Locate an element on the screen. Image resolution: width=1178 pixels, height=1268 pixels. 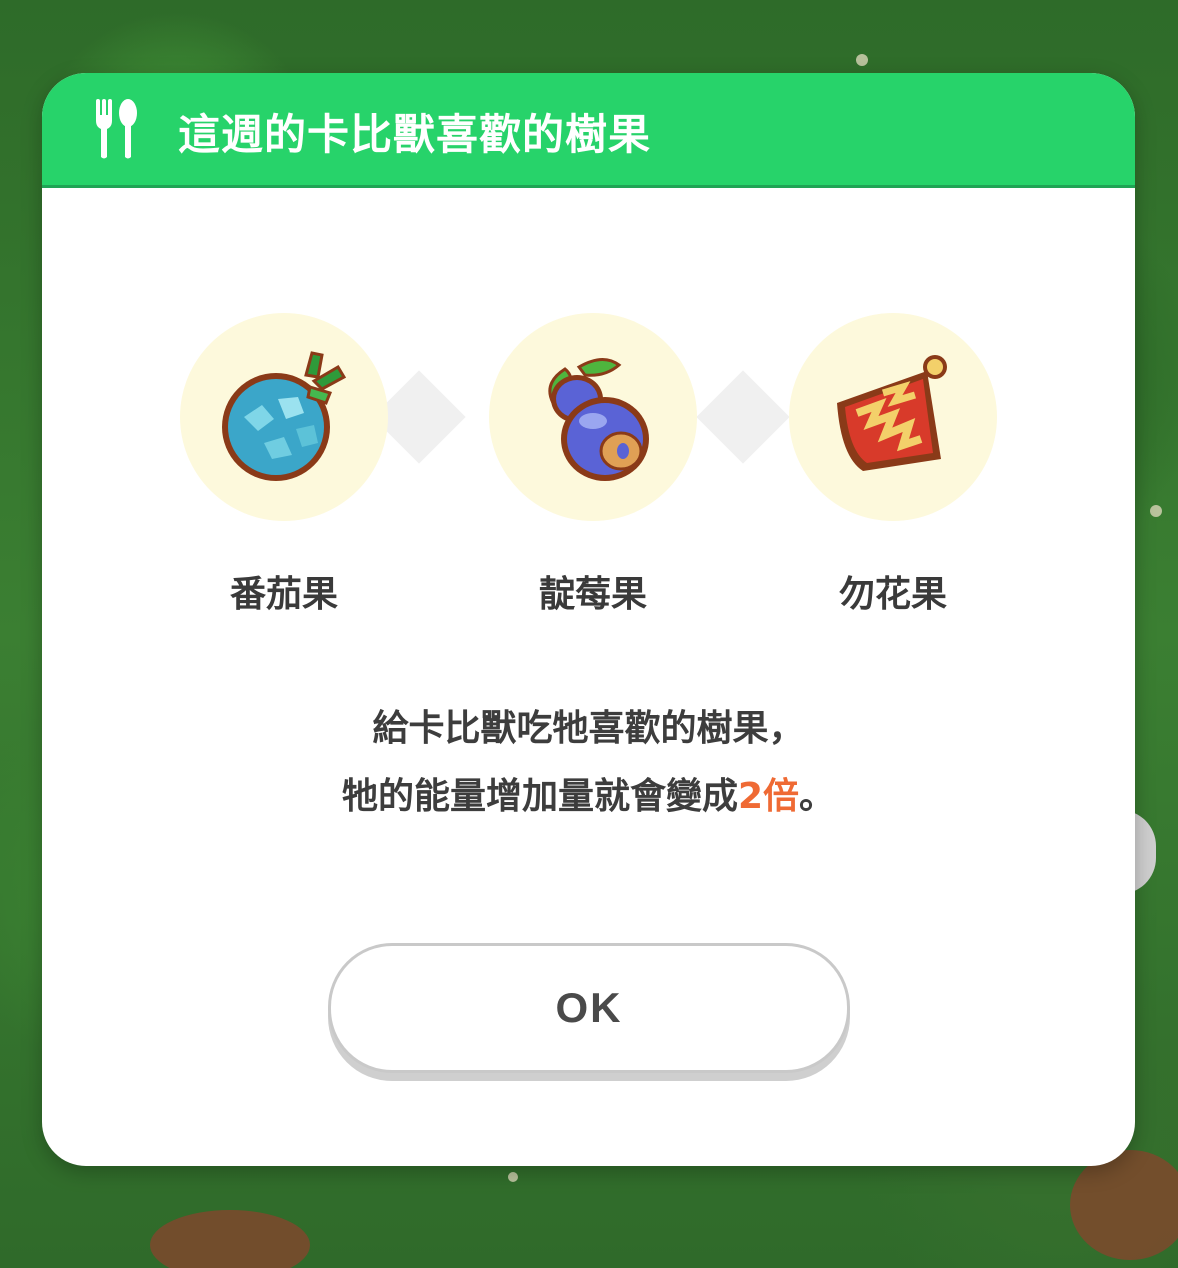
message-line-2: 牠的能量增加量就會變成2倍。 is located at coordinates (588, 797).